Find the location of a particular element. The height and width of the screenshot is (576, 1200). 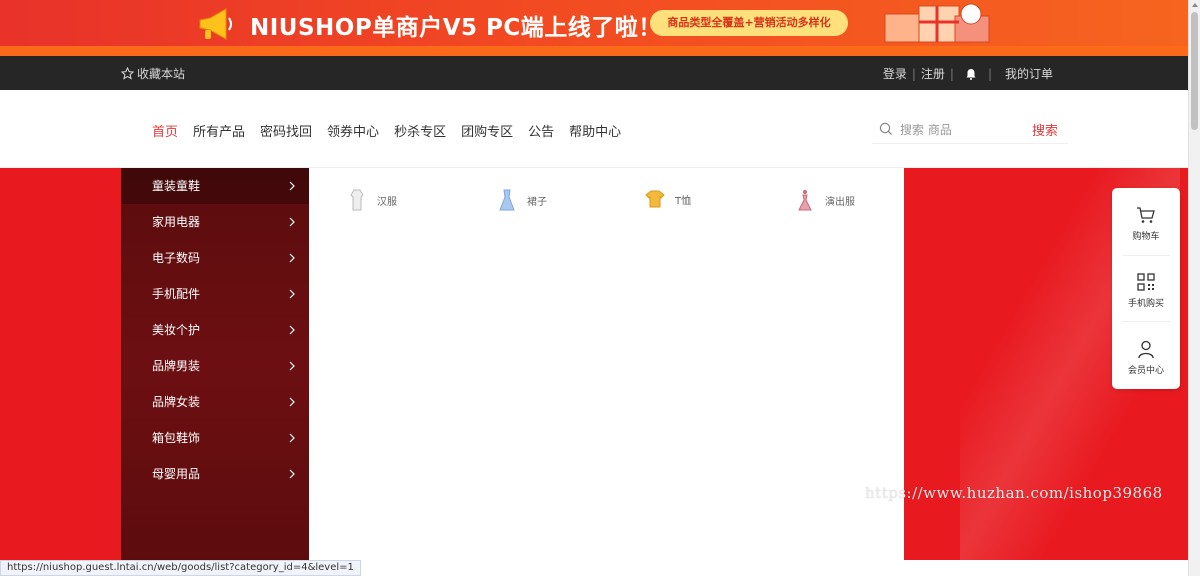

qr-code-icon is located at coordinates (1146, 282).